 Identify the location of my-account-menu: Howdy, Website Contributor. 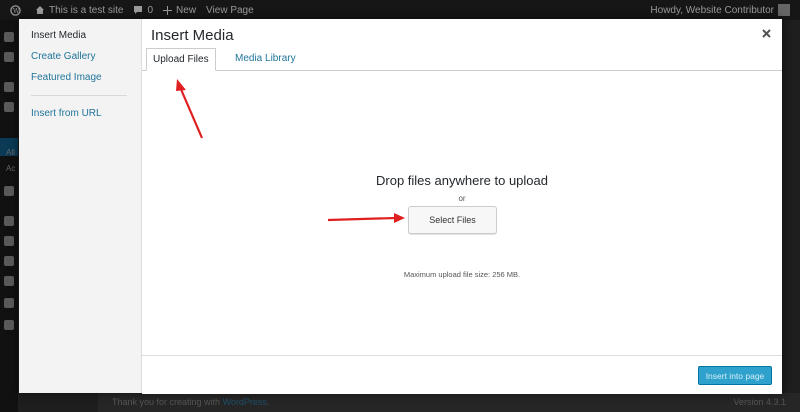
(720, 10).